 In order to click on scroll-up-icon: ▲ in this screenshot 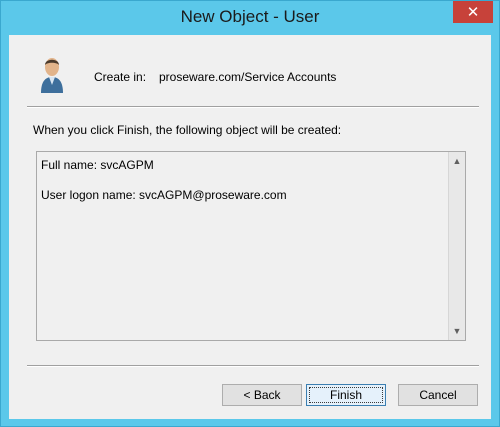, I will do `click(457, 161)`.